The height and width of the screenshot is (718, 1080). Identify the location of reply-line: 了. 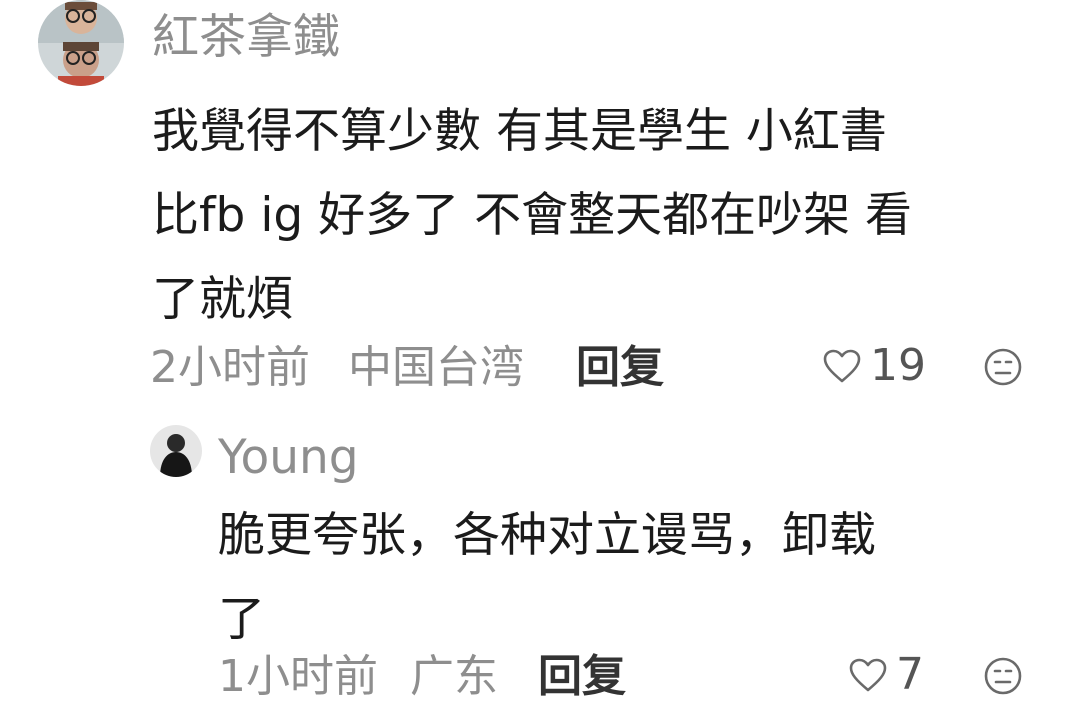
(241, 619).